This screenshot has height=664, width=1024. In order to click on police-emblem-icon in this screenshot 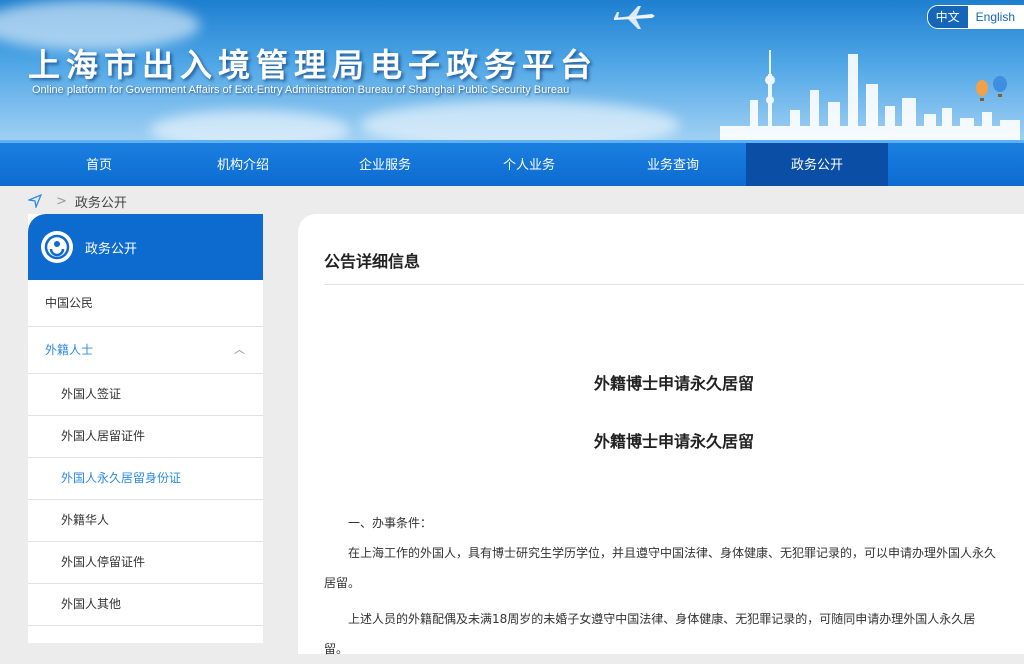, I will do `click(57, 247)`.